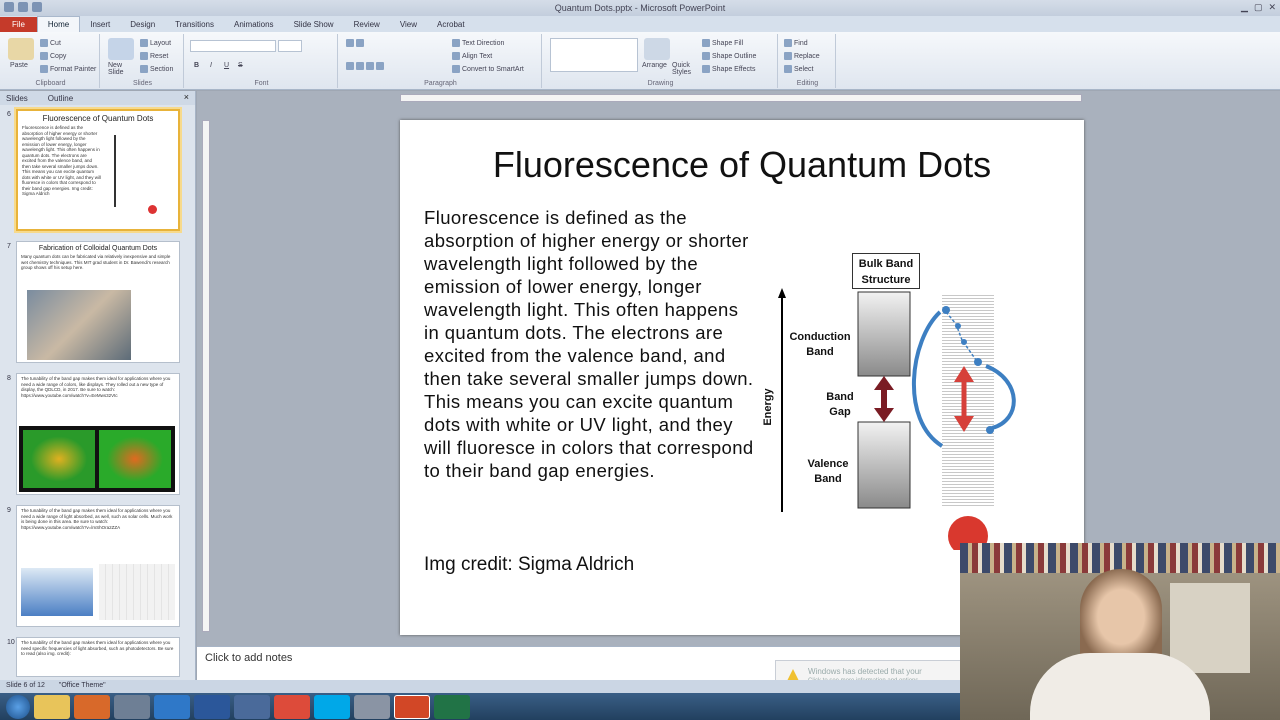 The height and width of the screenshot is (720, 1280). I want to click on layout-button: Layout, so click(155, 43).